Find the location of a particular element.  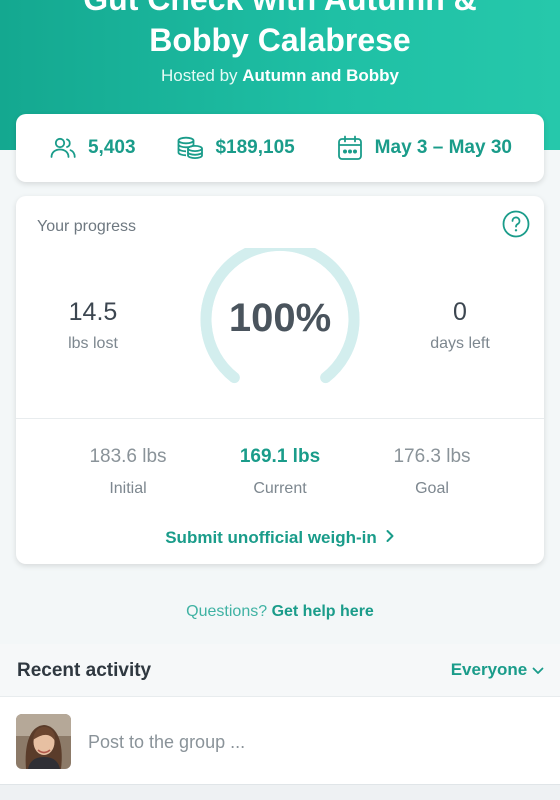

get-help-link: Get help here is located at coordinates (323, 611).